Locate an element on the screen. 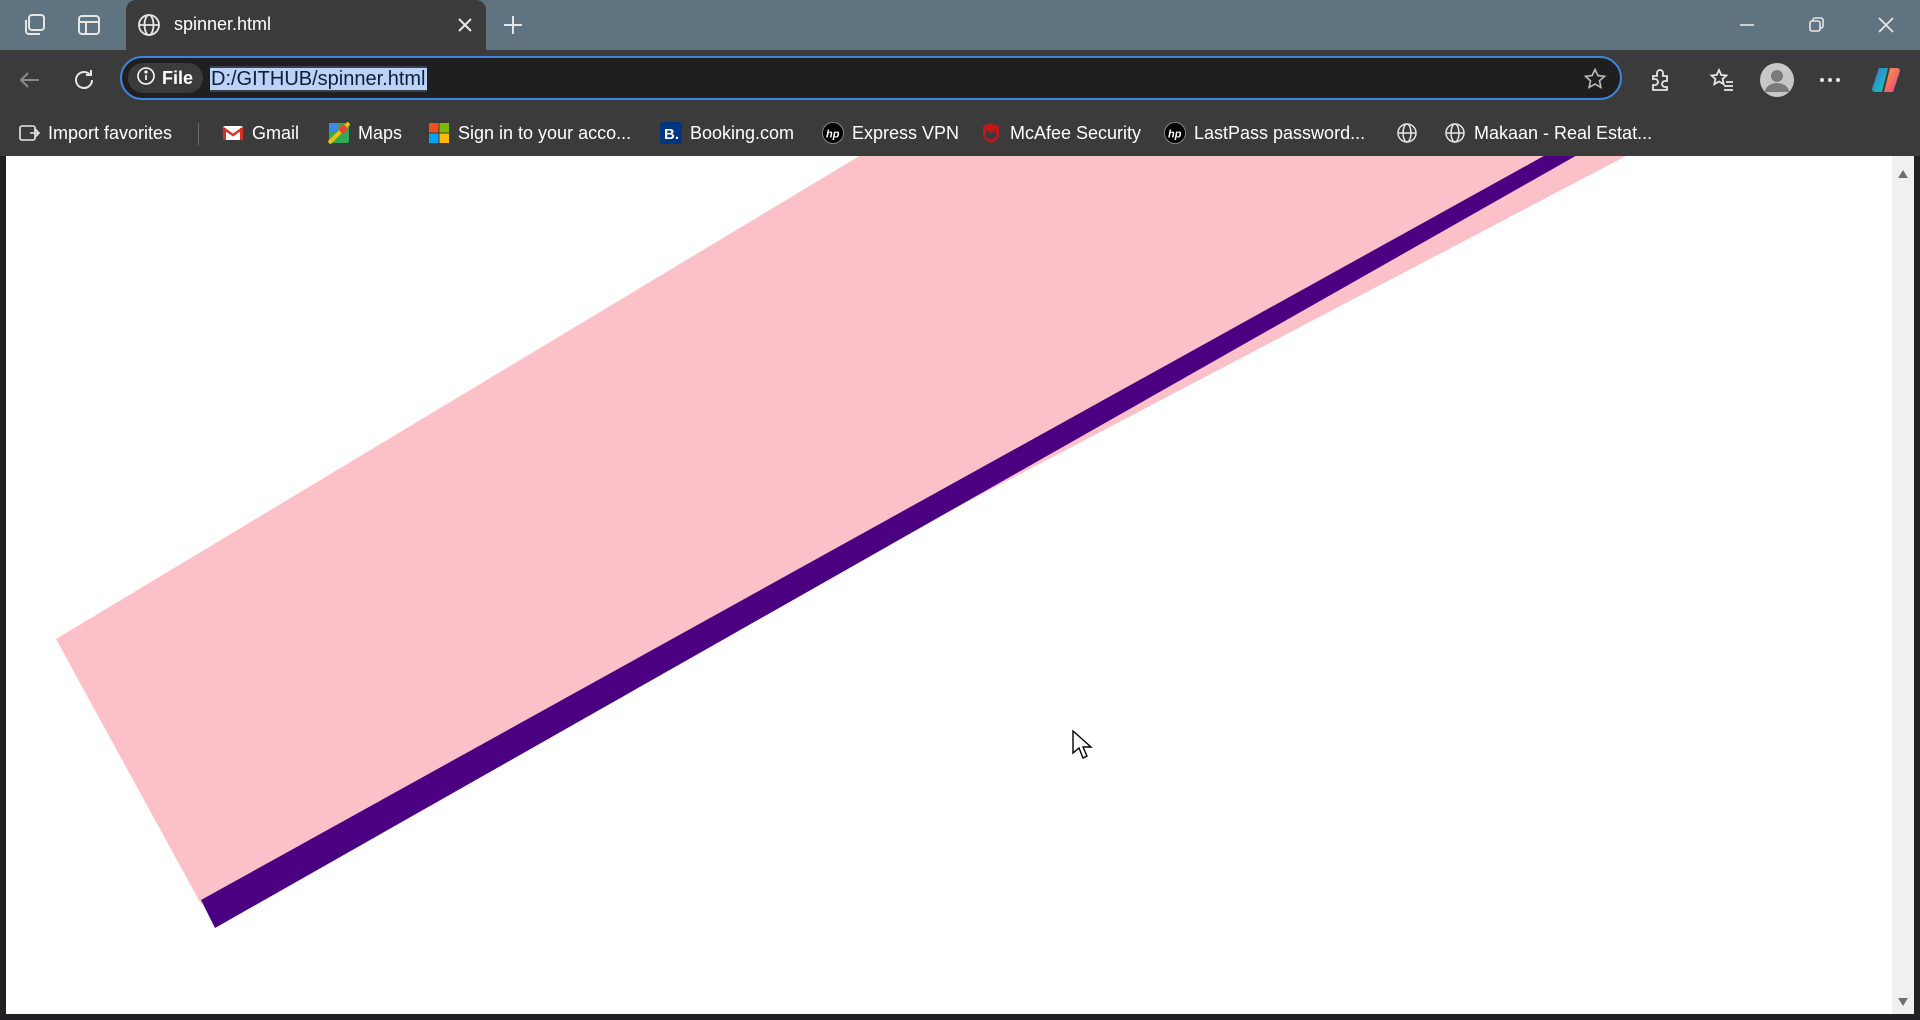  add-favorite-star-icon is located at coordinates (1595, 79).